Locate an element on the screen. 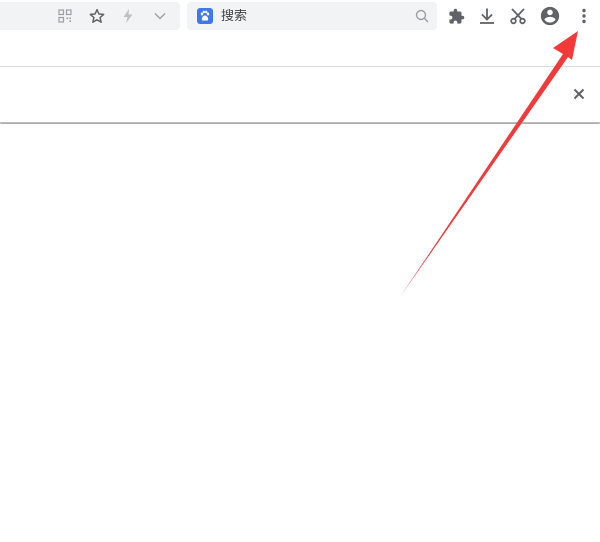  account-circle-icon is located at coordinates (550, 16).